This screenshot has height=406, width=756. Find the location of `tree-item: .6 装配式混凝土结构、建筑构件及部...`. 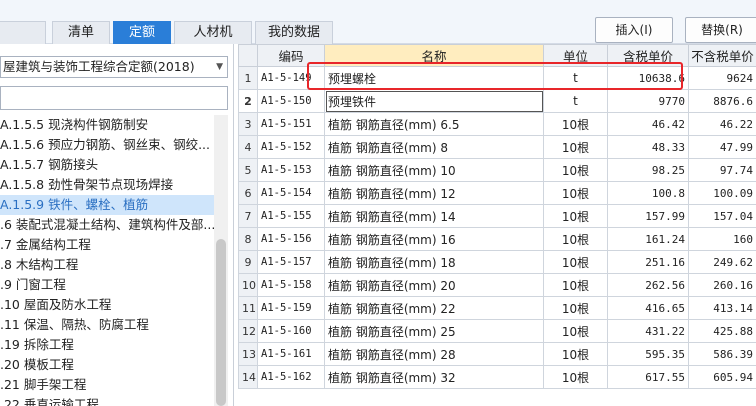

tree-item: .6 装配式混凝土结构、建筑构件及部... is located at coordinates (107, 225).